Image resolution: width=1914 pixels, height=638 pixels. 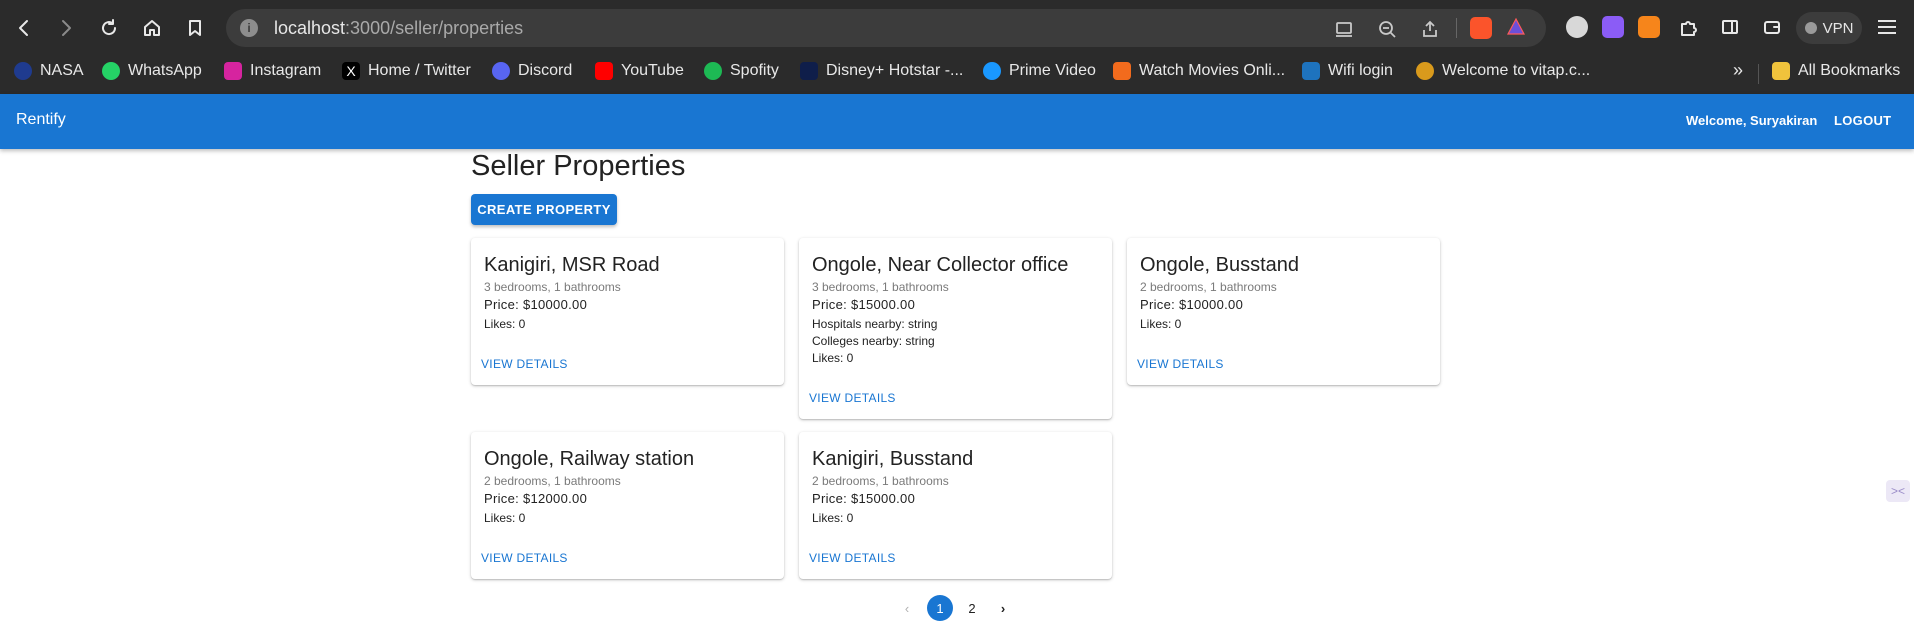 What do you see at coordinates (1730, 27) in the screenshot?
I see `sidebar-toggle-icon` at bounding box center [1730, 27].